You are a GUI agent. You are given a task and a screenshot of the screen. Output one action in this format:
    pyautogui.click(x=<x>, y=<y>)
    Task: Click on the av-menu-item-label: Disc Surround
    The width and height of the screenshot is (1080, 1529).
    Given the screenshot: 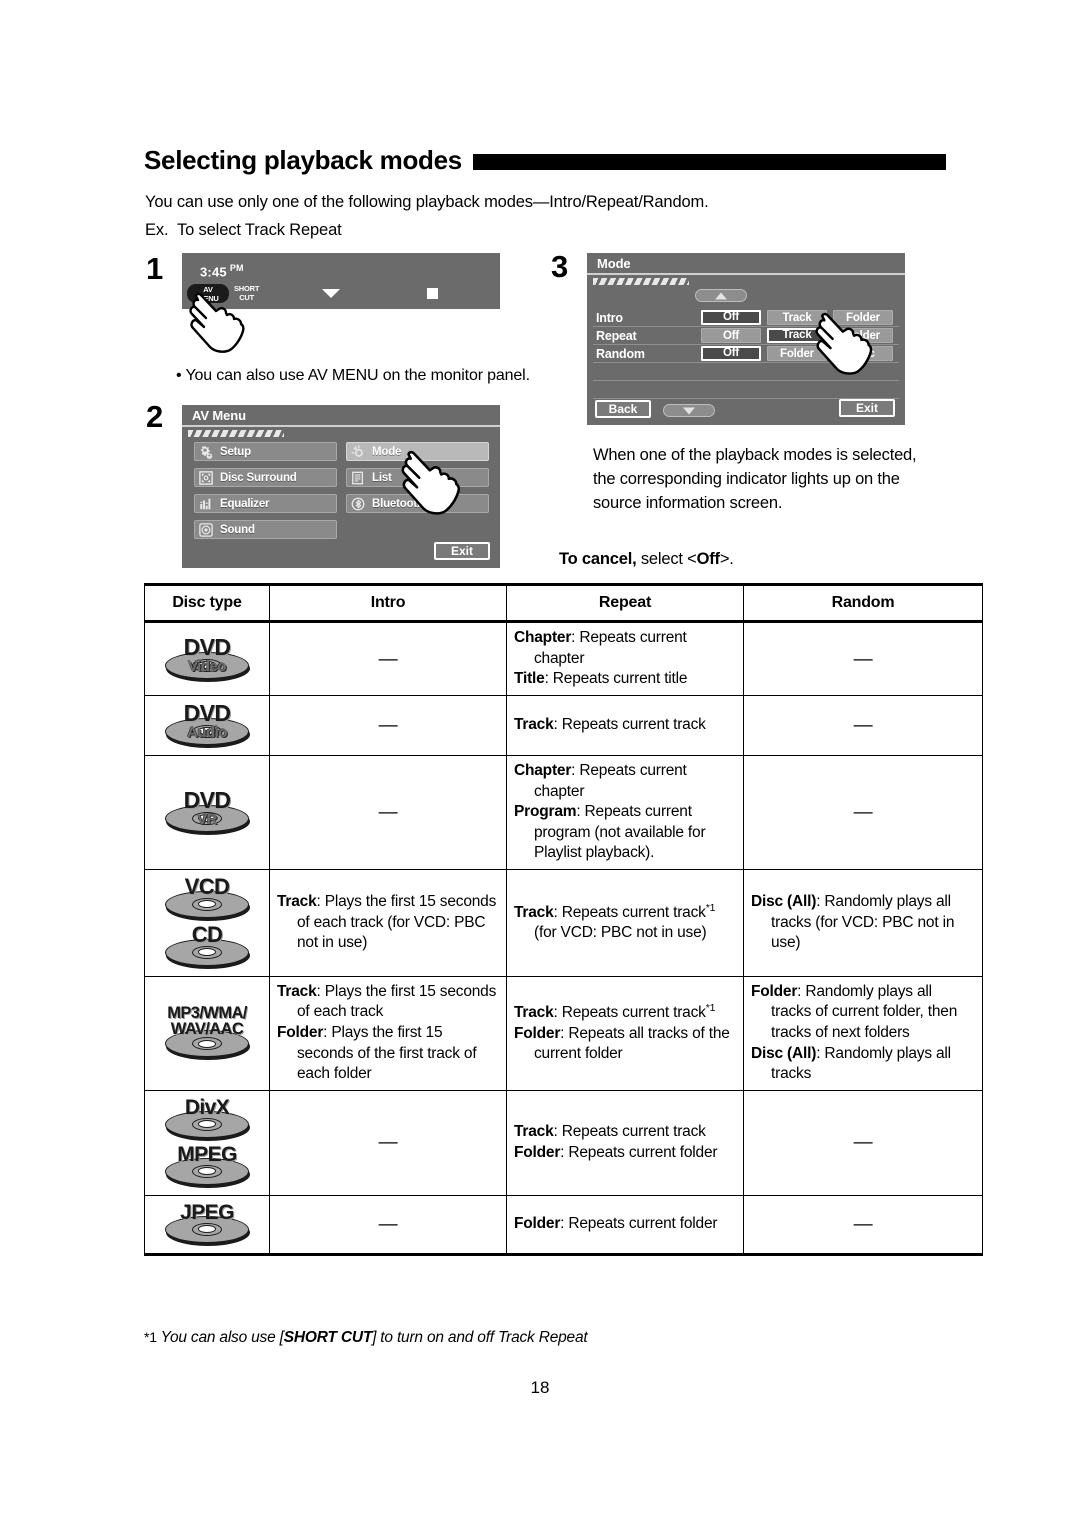 What is the action you would take?
    pyautogui.click(x=258, y=477)
    